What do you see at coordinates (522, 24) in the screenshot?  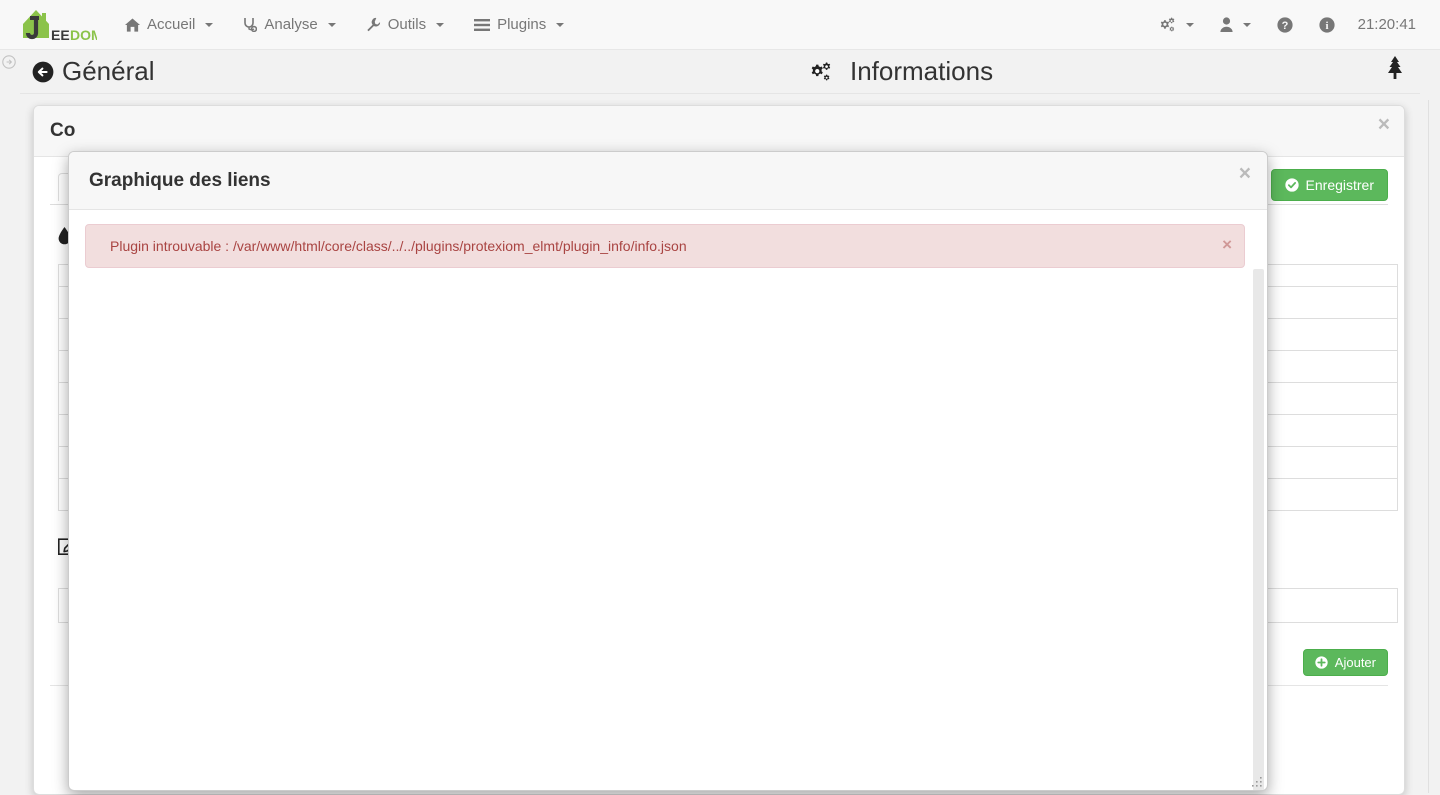 I see `nav-label-plugins: Plugins` at bounding box center [522, 24].